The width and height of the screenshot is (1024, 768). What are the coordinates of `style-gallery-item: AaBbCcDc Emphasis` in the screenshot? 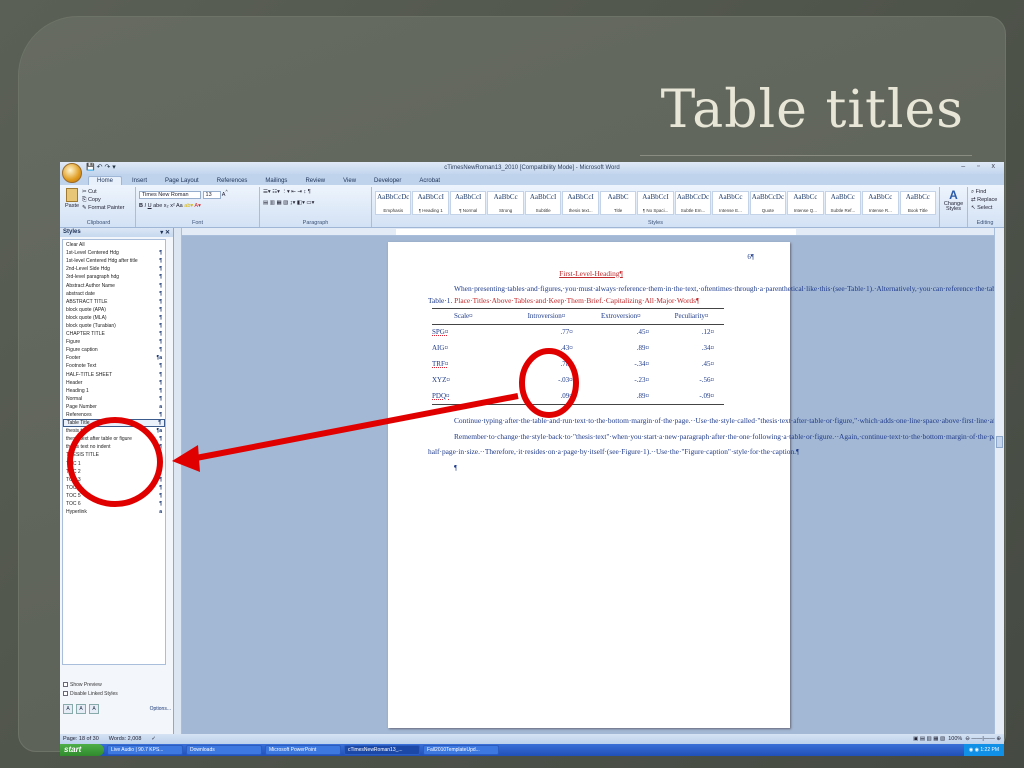 It's located at (393, 203).